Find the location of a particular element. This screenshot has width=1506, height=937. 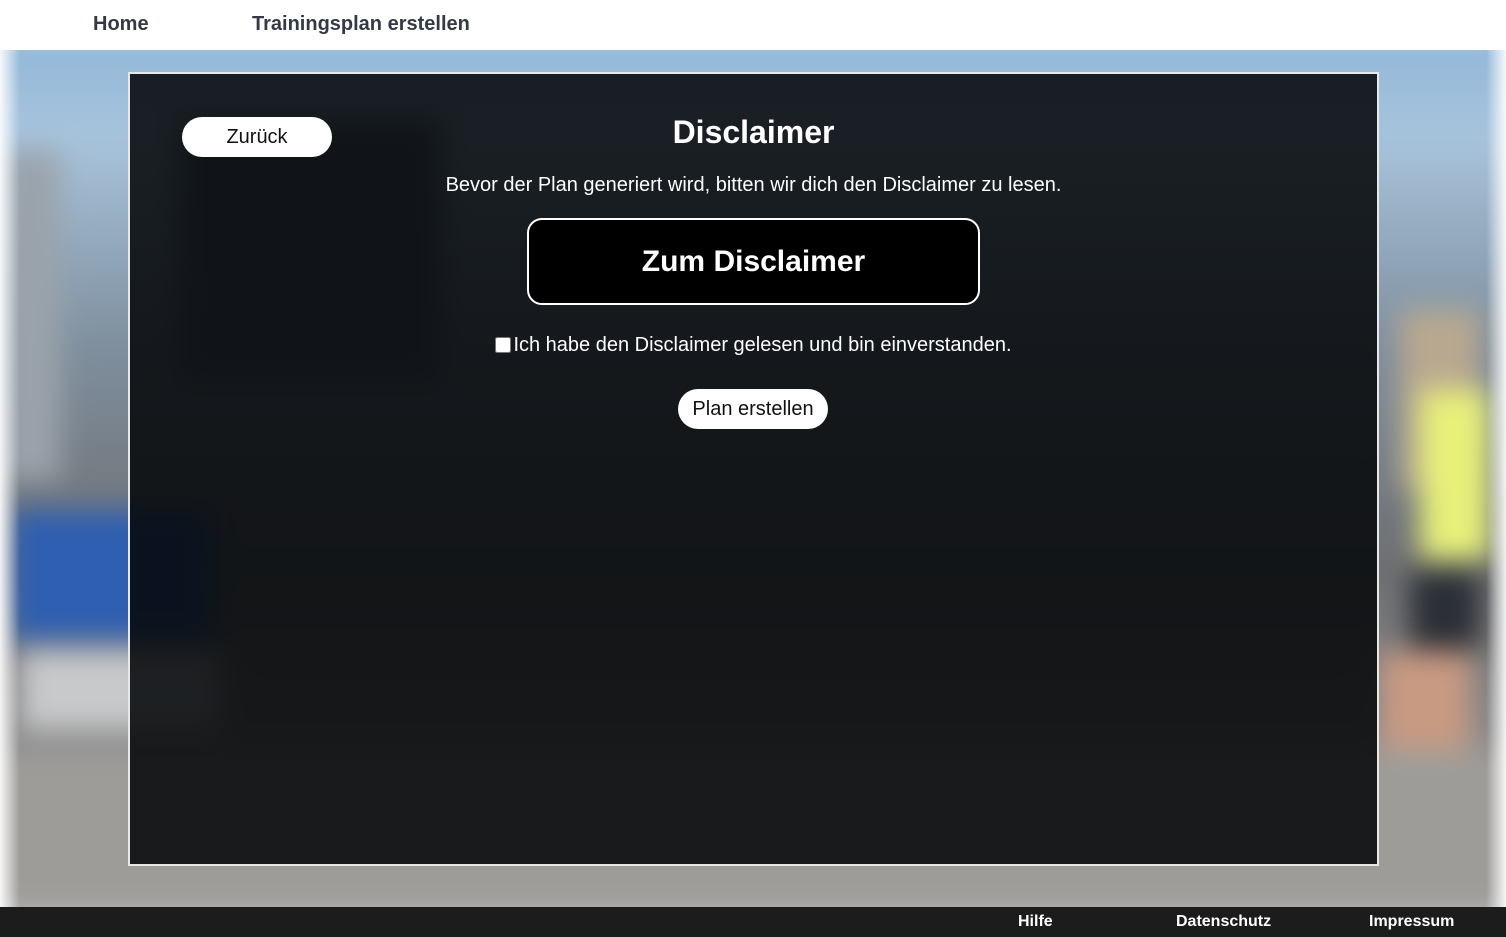

page-title: Disclaimer is located at coordinates (753, 132).